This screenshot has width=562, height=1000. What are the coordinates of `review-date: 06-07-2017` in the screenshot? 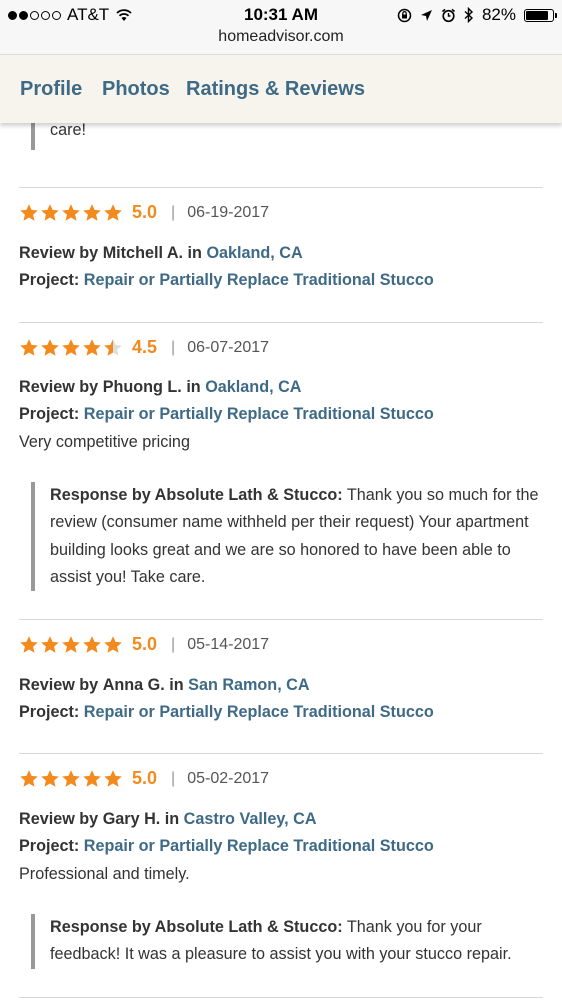 It's located at (228, 347).